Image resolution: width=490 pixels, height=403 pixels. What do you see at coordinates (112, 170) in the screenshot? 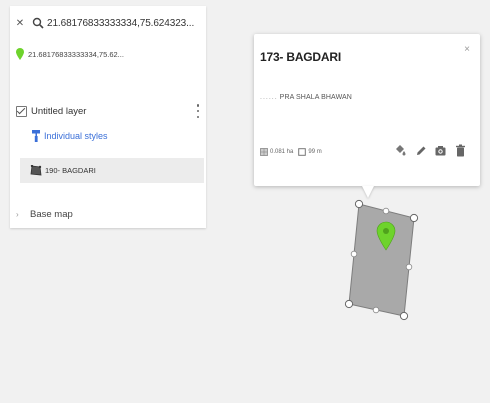
I see `feature-list-item: 190- BAGDARI` at bounding box center [112, 170].